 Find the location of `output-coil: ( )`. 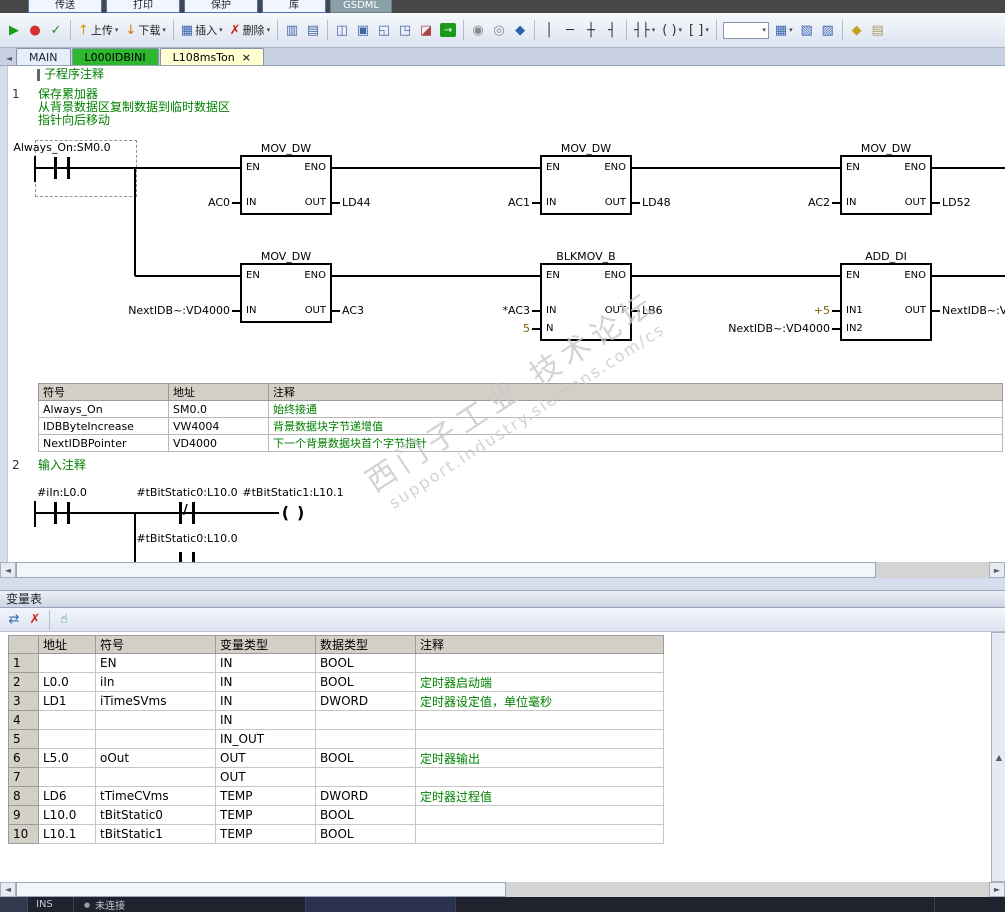

output-coil: ( ) is located at coordinates (293, 513).